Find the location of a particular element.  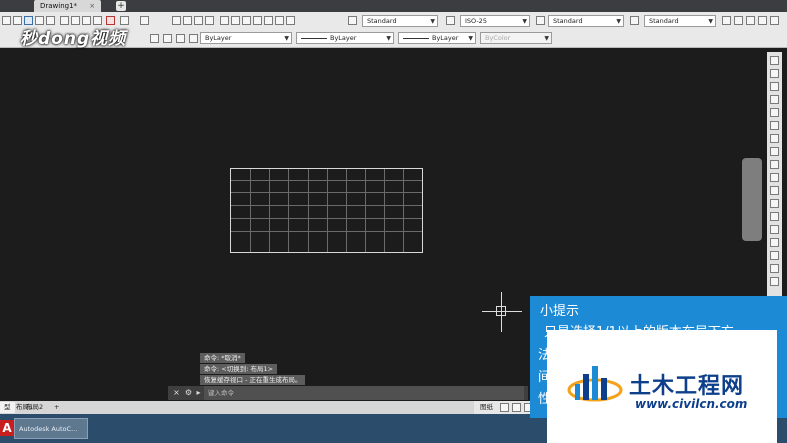

customize-icon: ⚙ is located at coordinates (188, 393).